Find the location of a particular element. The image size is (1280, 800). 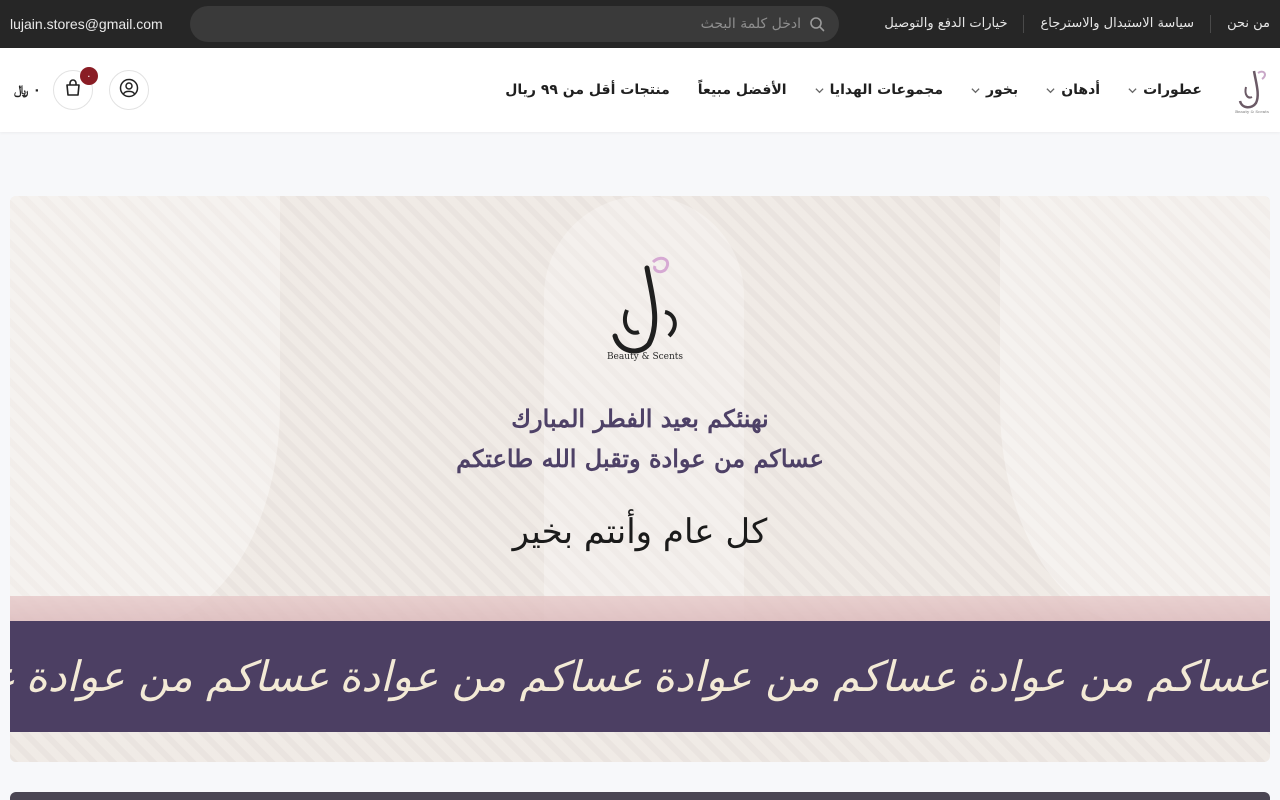

header-actions: ٠ ﷼ ٠ is located at coordinates (89, 89).